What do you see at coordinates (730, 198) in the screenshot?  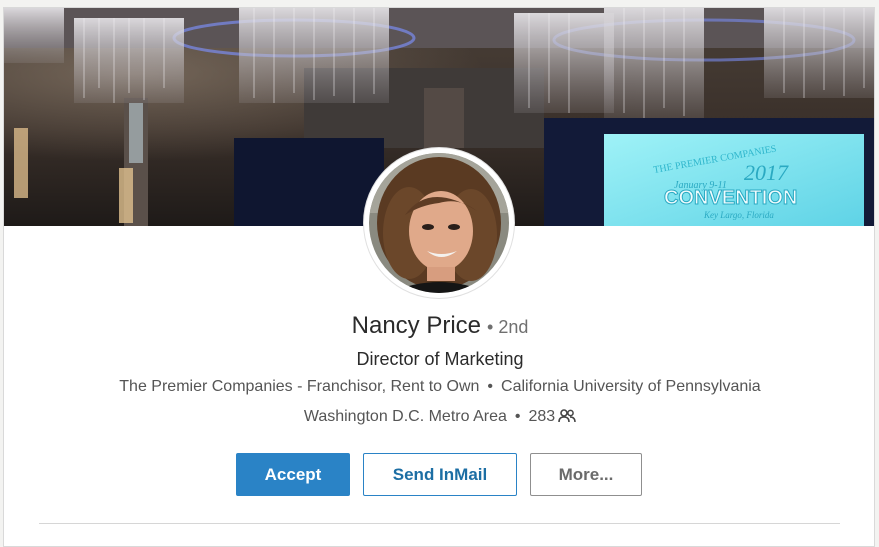 I see `screen-title-text: CONVENTION` at bounding box center [730, 198].